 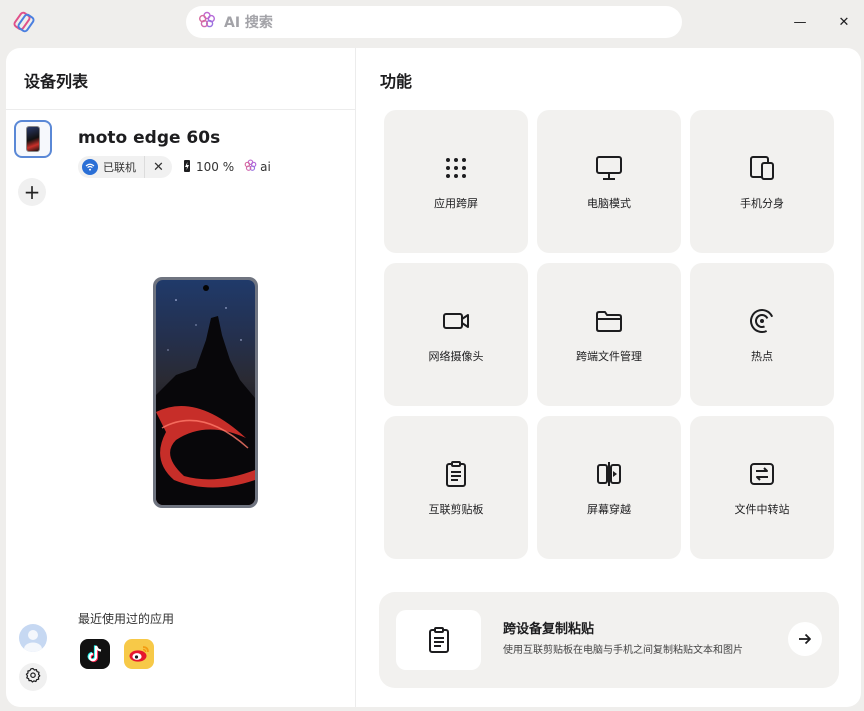 What do you see at coordinates (215, 167) in the screenshot?
I see `battery-level: 100 %` at bounding box center [215, 167].